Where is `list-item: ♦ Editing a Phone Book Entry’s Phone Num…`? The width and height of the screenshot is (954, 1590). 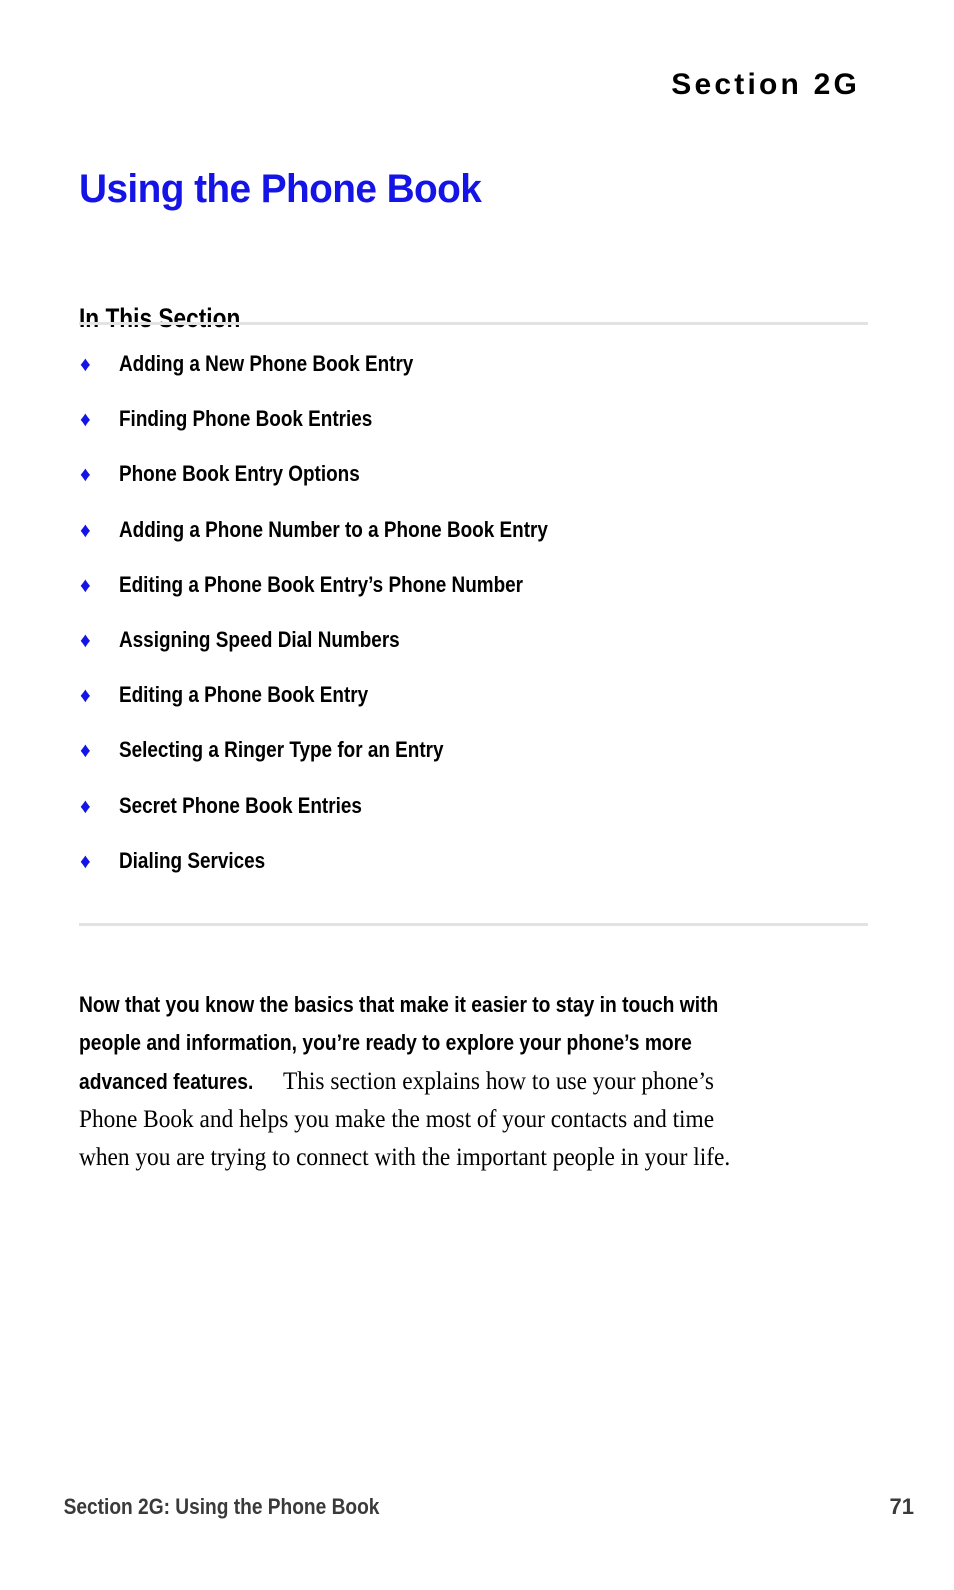 list-item: ♦ Editing a Phone Book Entry’s Phone Num… is located at coordinates (479, 598).